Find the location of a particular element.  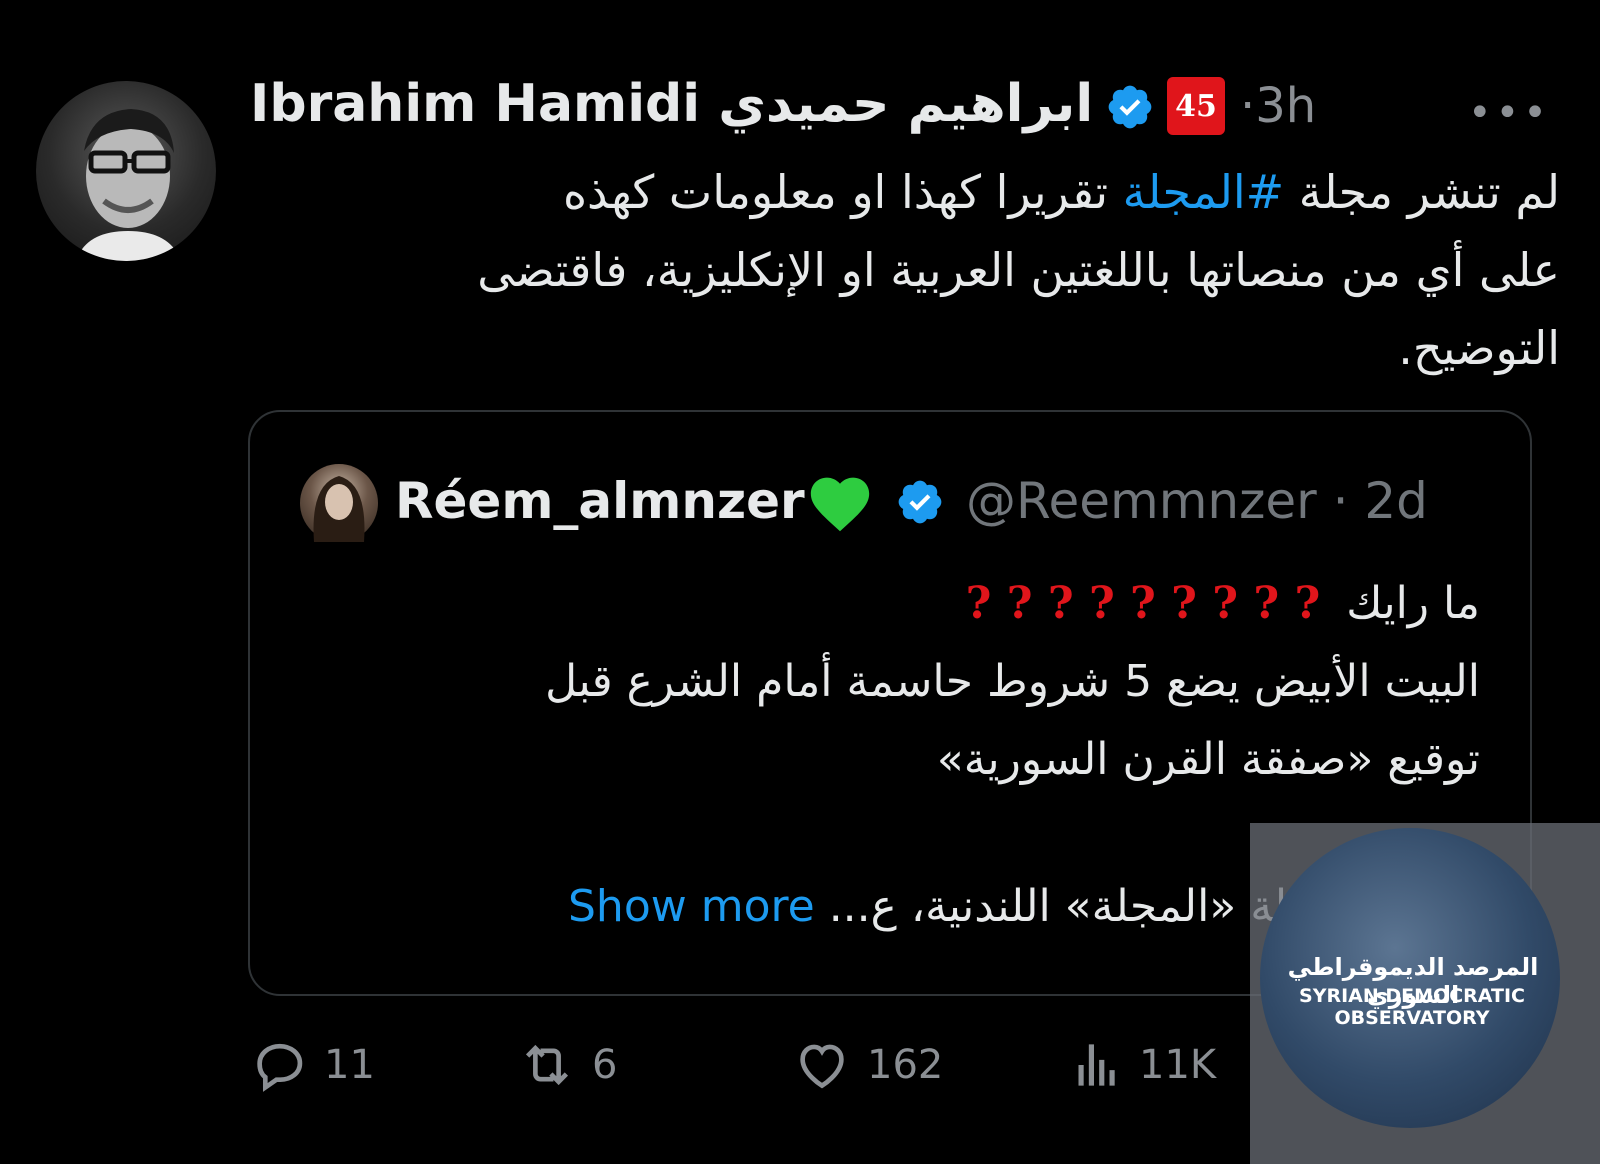

verified-badge-icon is located at coordinates (1130, 107).